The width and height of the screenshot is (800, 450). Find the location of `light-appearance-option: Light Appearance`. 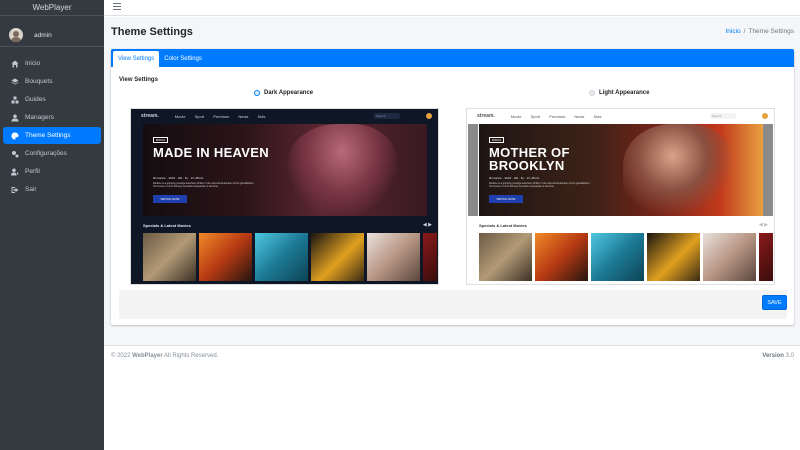

light-appearance-option: Light Appearance is located at coordinates (619, 93).